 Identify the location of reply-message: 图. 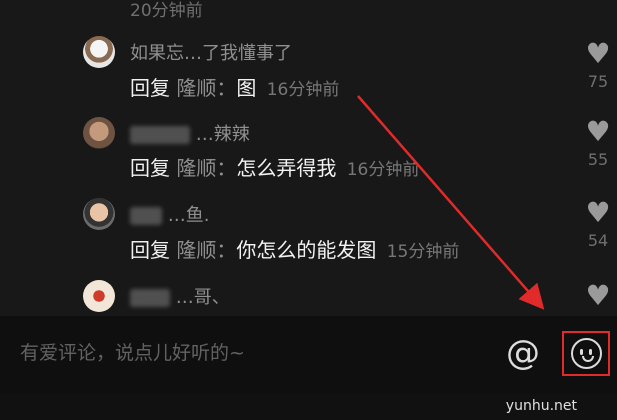
(246, 88).